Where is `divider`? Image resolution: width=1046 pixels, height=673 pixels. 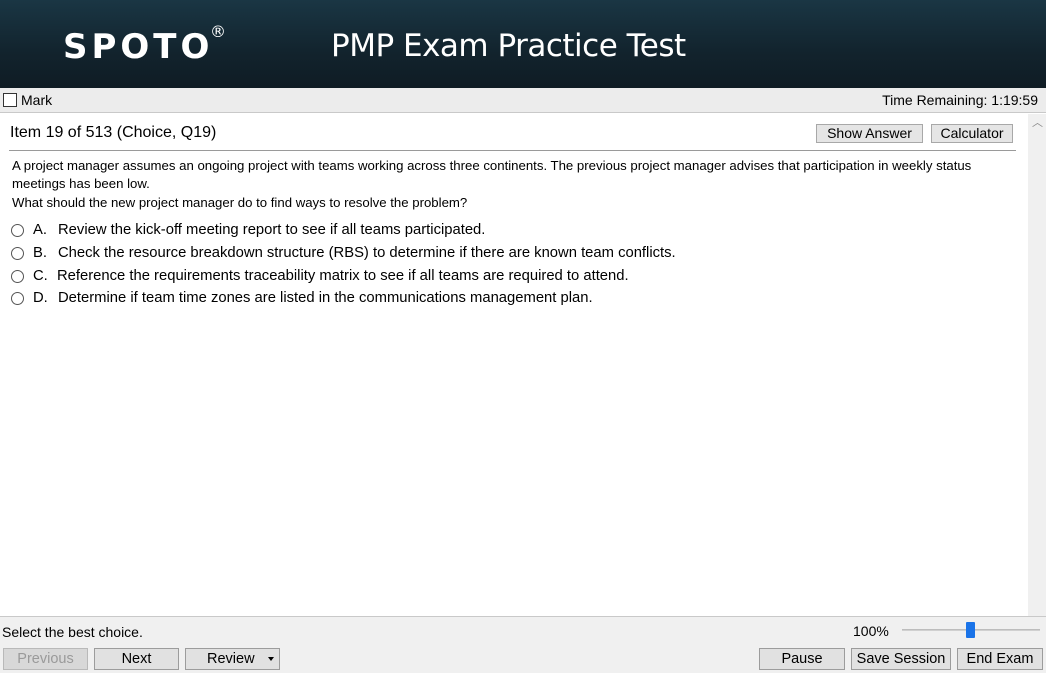 divider is located at coordinates (512, 150).